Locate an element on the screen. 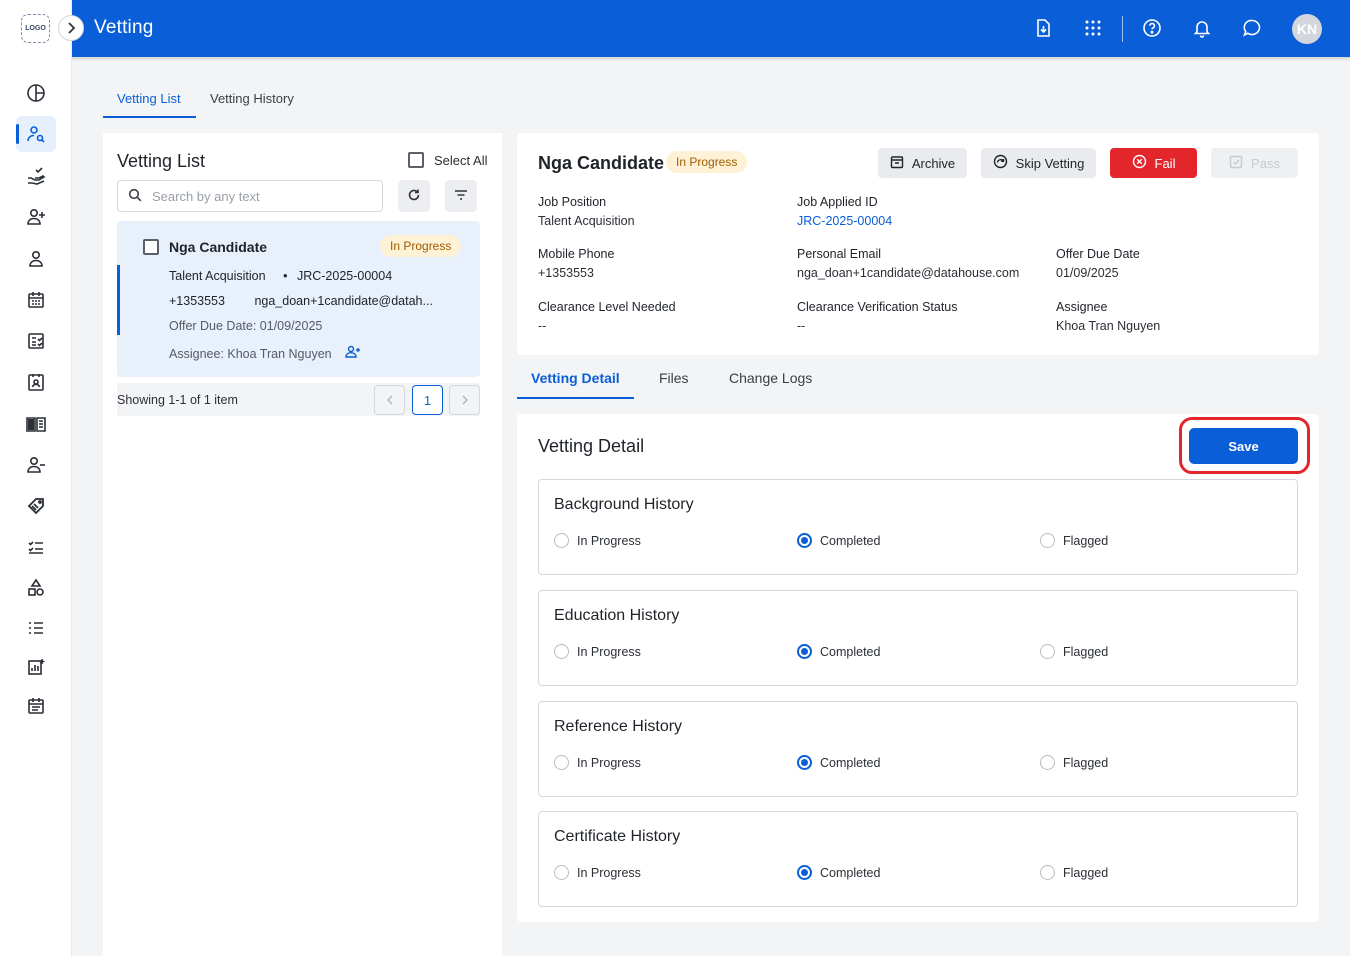 This screenshot has width=1350, height=956. tab-vetting-history: Vetting History is located at coordinates (252, 98).